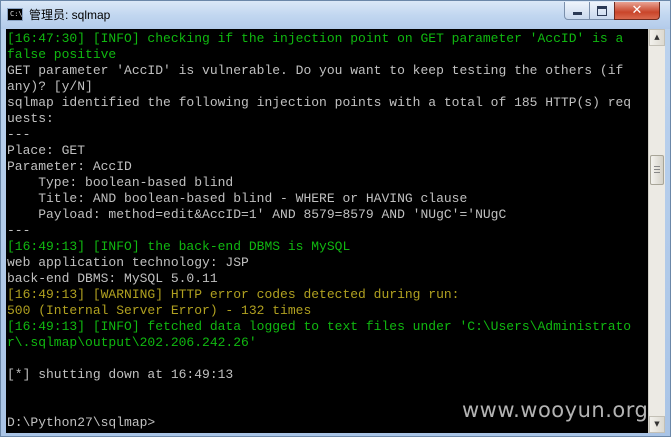 This screenshot has width=671, height=437. What do you see at coordinates (81, 422) in the screenshot?
I see `console-line: D:\Python27\sqlmap>` at bounding box center [81, 422].